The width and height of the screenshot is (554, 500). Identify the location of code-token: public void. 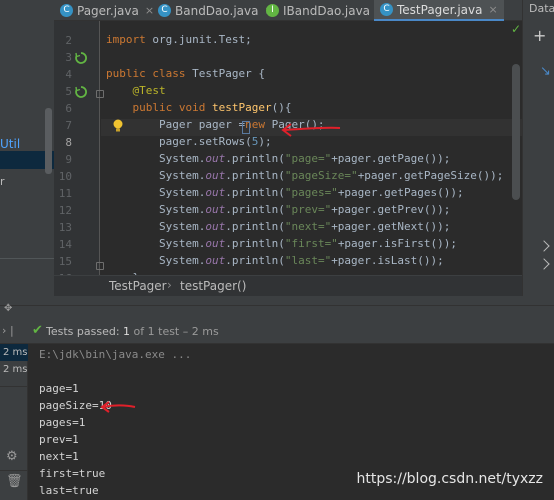
(159, 107).